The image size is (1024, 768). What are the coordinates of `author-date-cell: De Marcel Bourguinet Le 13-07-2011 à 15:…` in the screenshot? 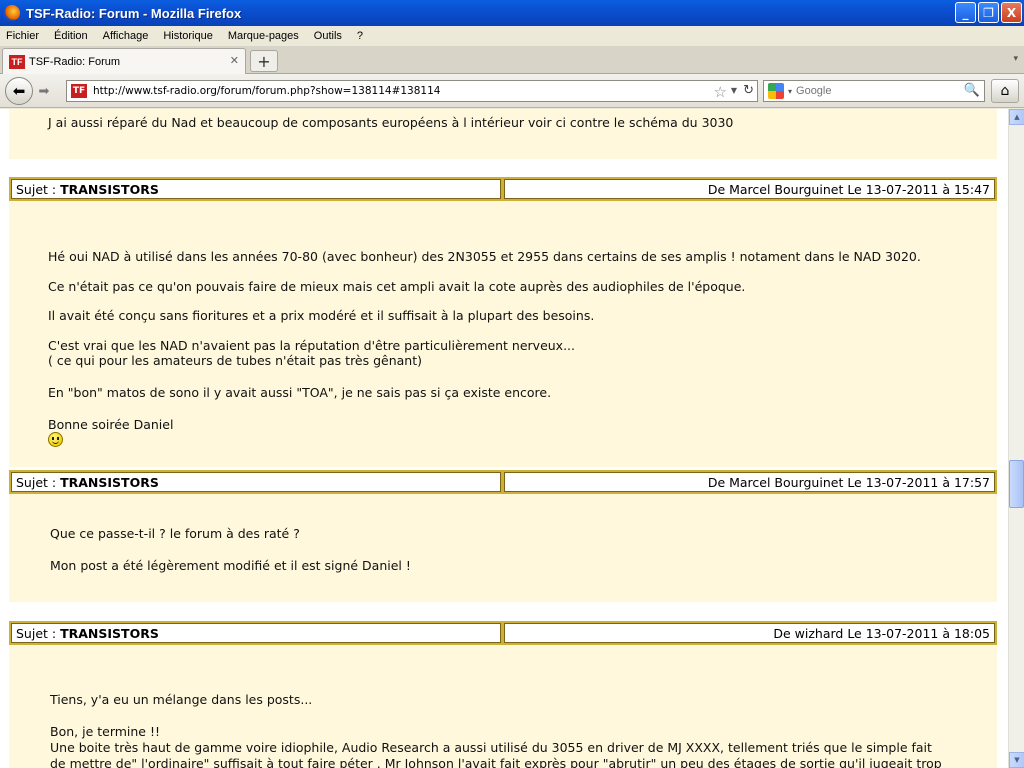 It's located at (749, 189).